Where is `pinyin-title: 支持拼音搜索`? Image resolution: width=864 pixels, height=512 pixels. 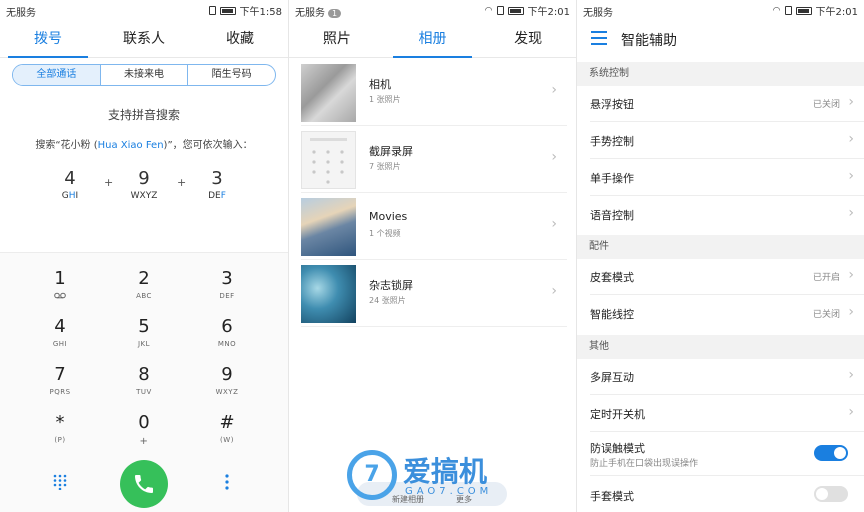
pinyin-title: 支持拼音搜索 is located at coordinates (143, 115).